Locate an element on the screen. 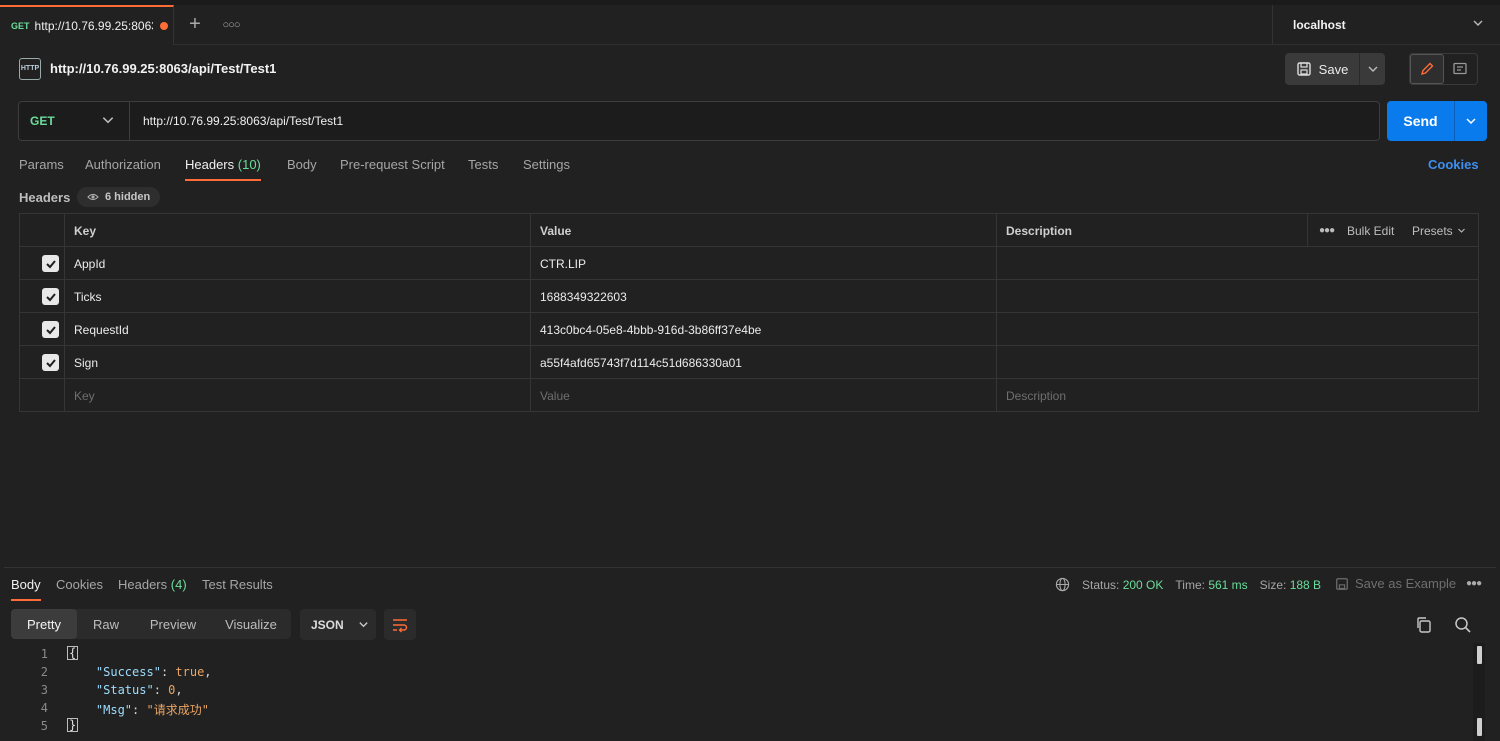 Image resolution: width=1500 pixels, height=741 pixels. code-line: "Success": true, is located at coordinates (153, 672).